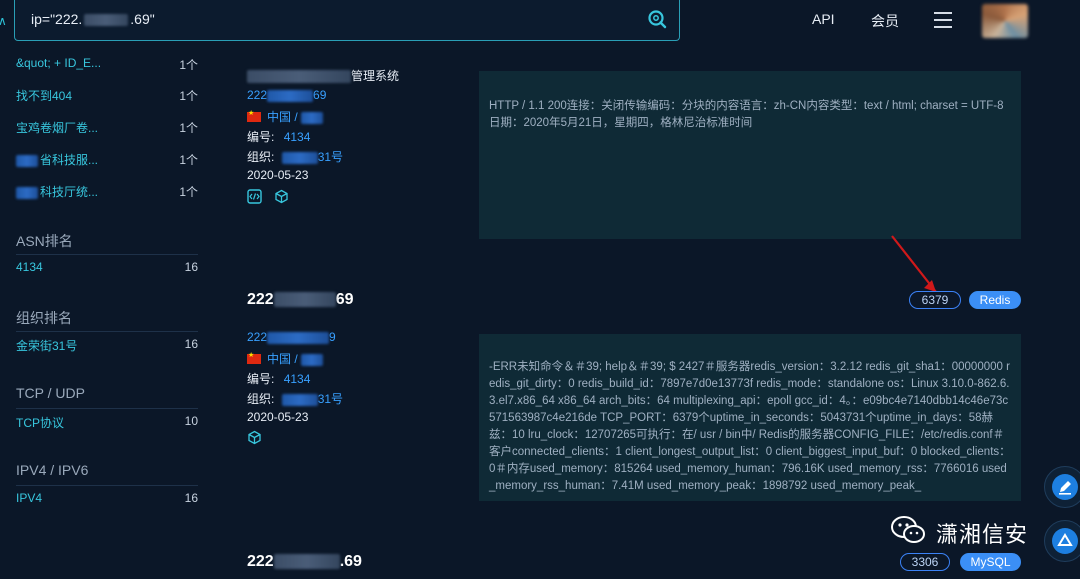 This screenshot has height=579, width=1080. Describe the element at coordinates (44, 318) in the screenshot. I see `section-title-org: 组织排名` at that location.